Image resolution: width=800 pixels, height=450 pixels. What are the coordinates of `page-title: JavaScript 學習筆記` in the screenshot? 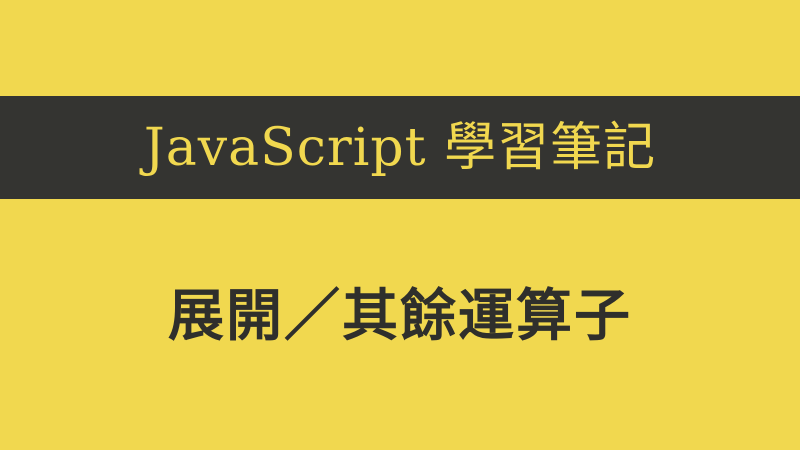 It's located at (400, 147).